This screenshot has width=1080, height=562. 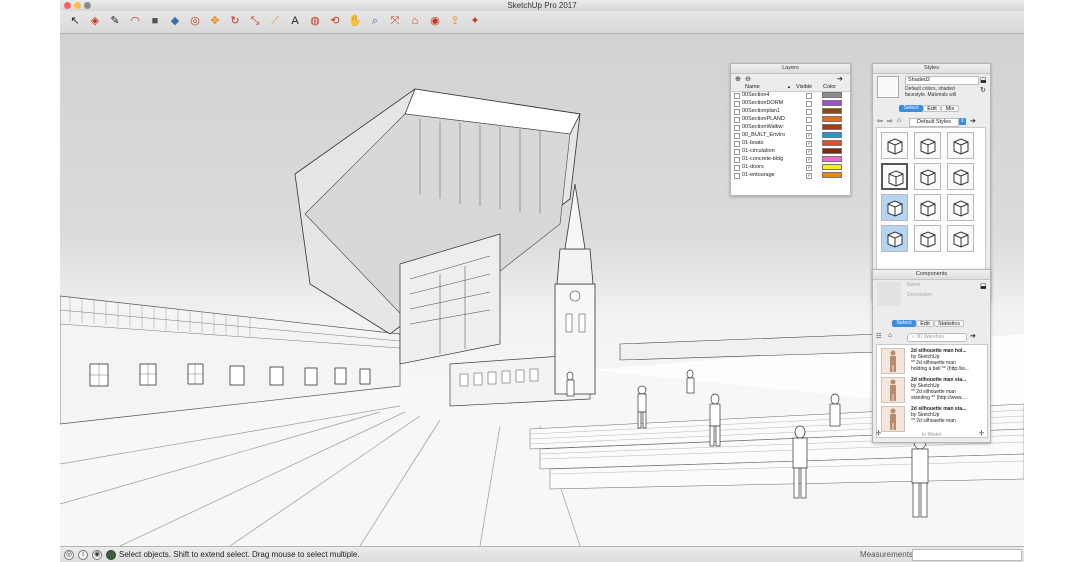 What do you see at coordinates (789, 127) in the screenshot?
I see `layer-row: 00SectionWalkw:` at bounding box center [789, 127].